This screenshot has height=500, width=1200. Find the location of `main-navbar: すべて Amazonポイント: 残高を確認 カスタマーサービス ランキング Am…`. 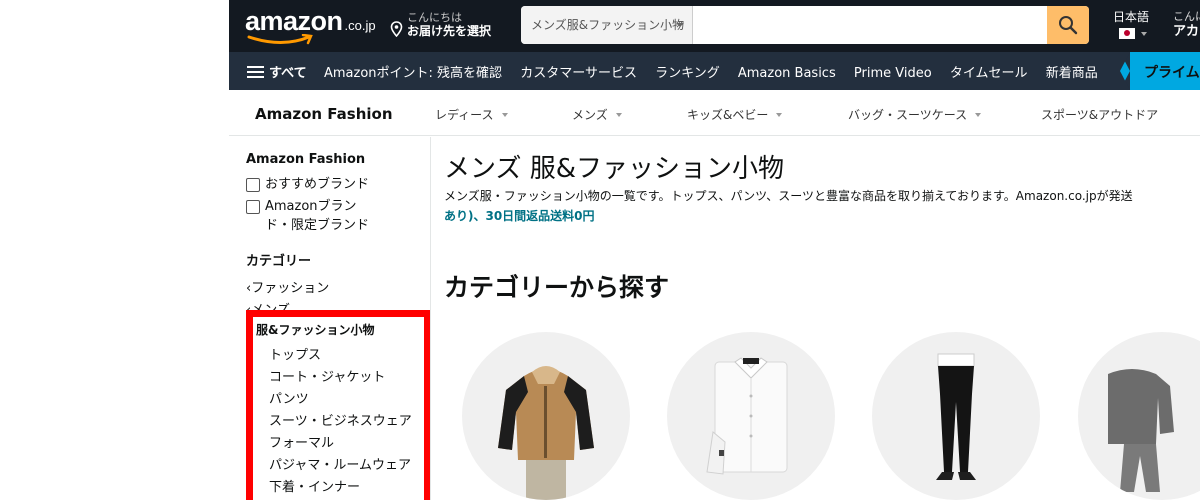

main-navbar: すべて Amazonポイント: 残高を確認 カスタマーサービス ランキング Am… is located at coordinates (714, 71).